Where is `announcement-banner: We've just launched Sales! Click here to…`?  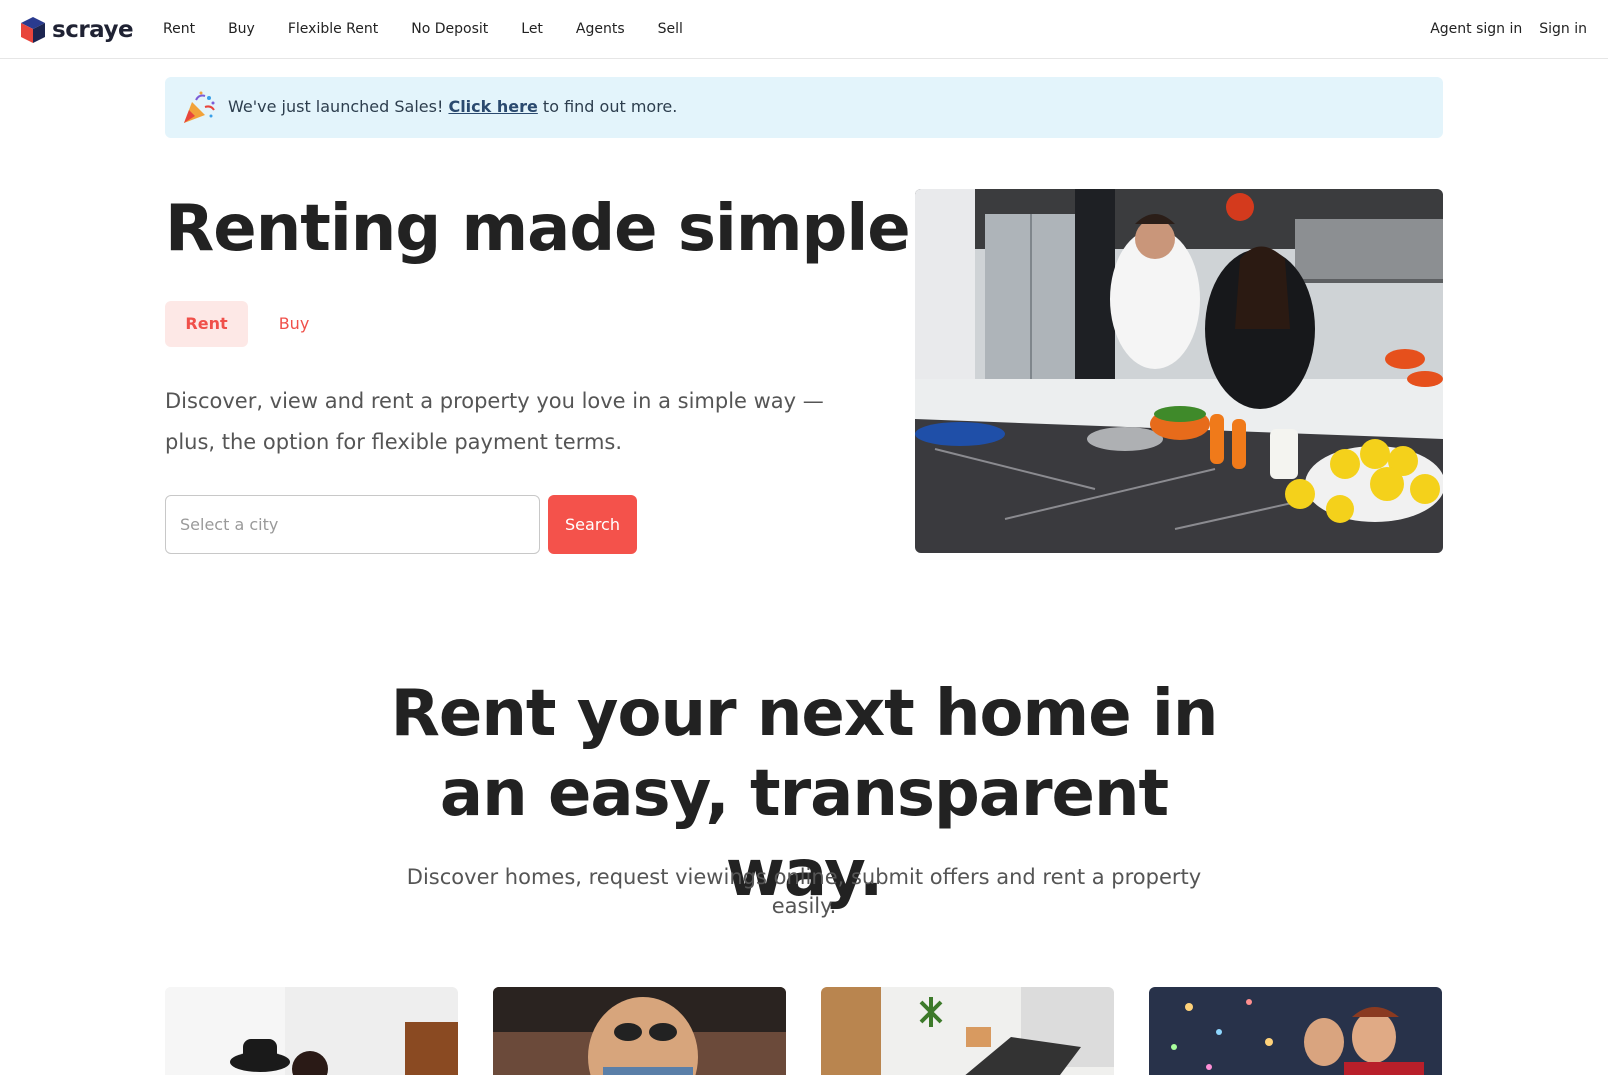 announcement-banner: We've just launched Sales! Click here to… is located at coordinates (804, 107).